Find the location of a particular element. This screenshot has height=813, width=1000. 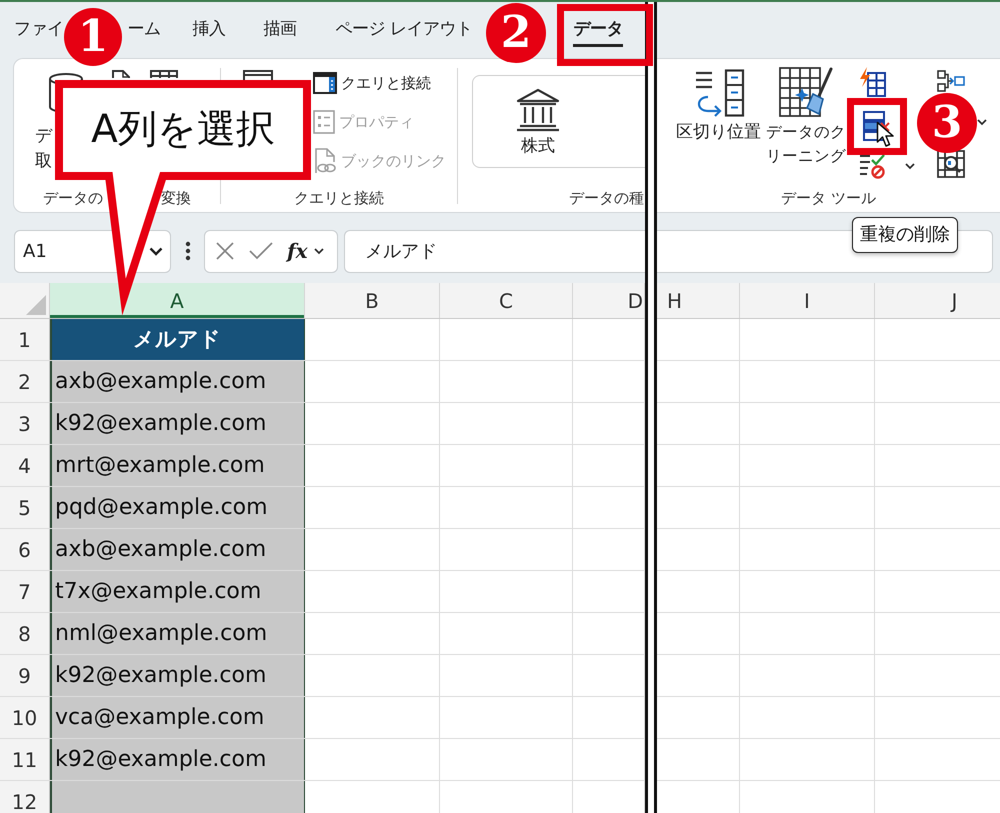

row-header: 4 is located at coordinates (25, 465).